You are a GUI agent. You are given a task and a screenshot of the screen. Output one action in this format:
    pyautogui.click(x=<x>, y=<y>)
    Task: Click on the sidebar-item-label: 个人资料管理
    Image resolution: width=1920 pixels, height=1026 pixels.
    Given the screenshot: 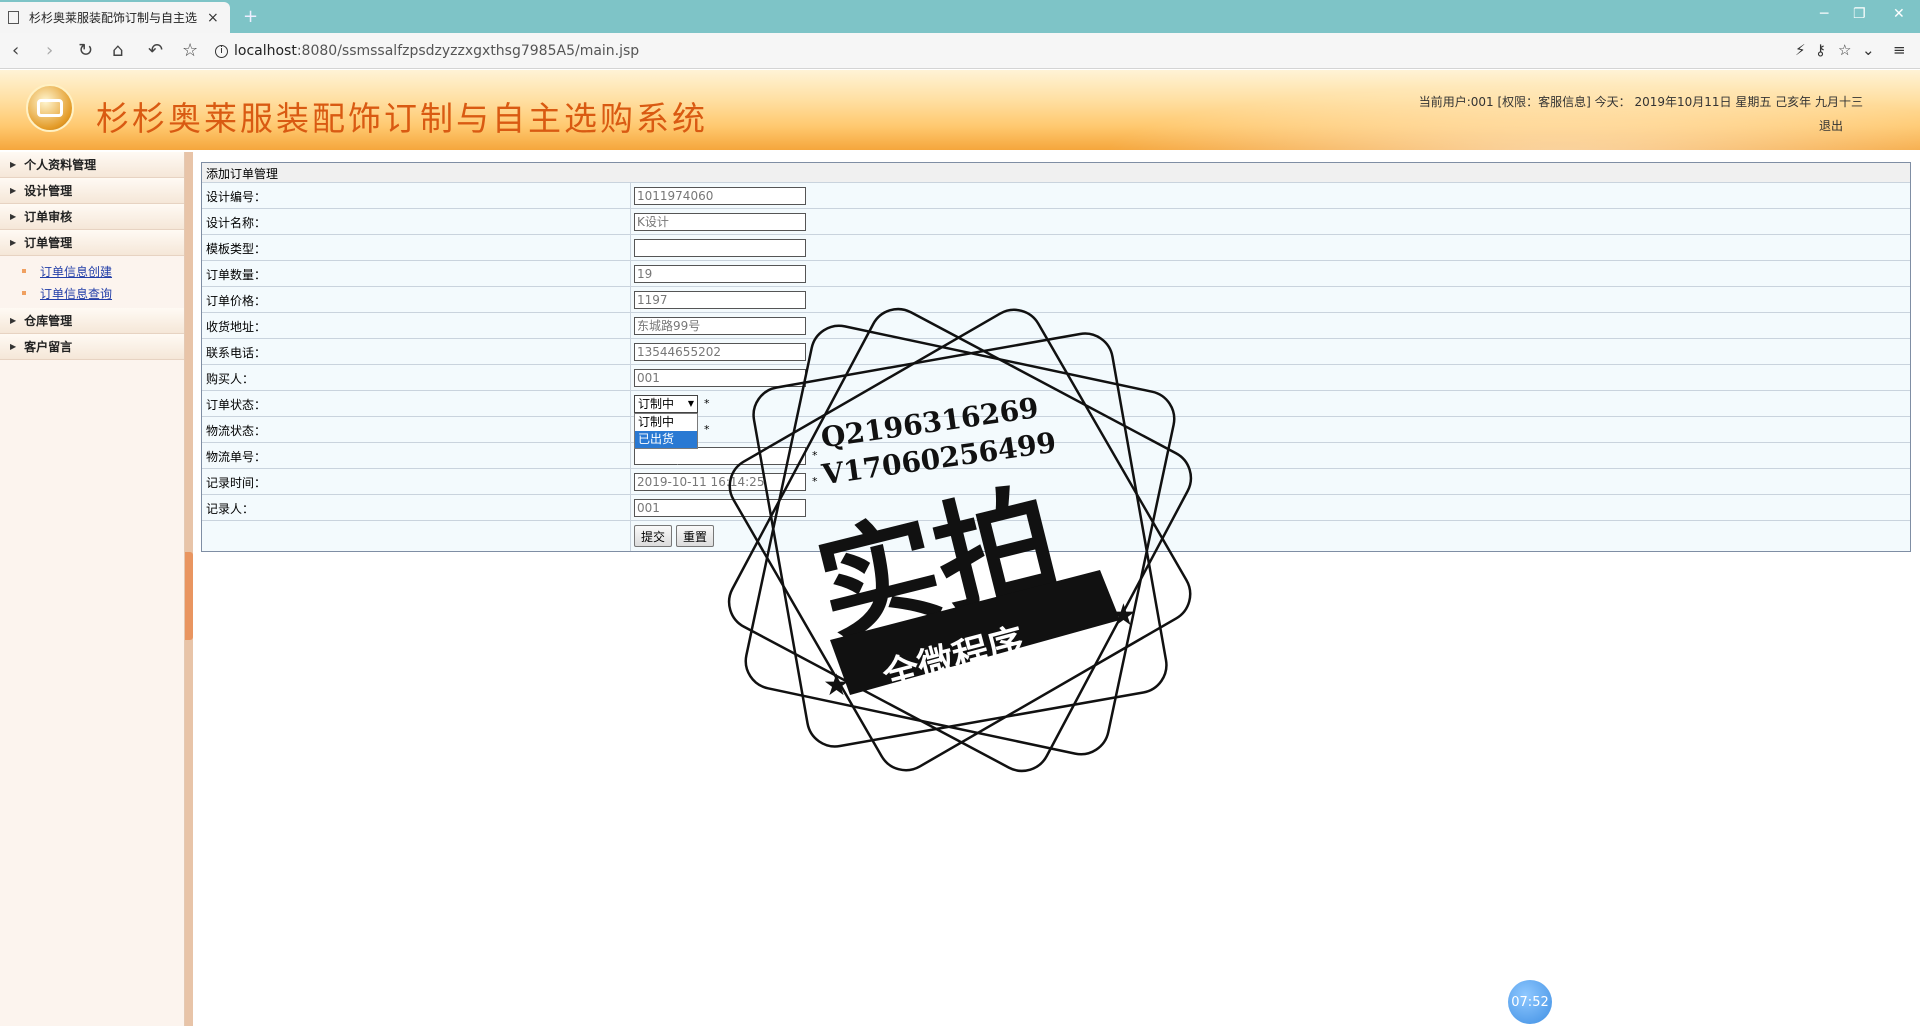 What is the action you would take?
    pyautogui.click(x=60, y=165)
    